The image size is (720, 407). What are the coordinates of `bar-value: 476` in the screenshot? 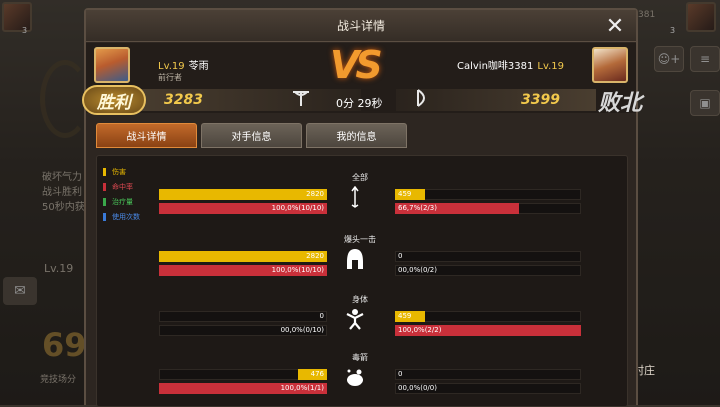 It's located at (317, 374).